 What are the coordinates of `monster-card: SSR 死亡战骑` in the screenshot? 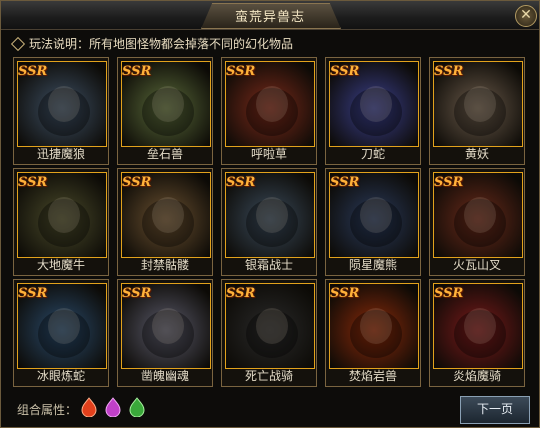 It's located at (269, 333).